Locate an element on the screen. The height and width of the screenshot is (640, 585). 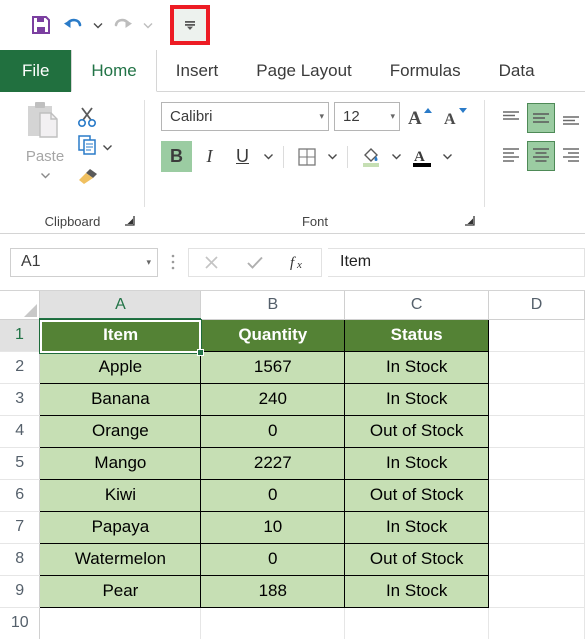
underline-dropdown-button is located at coordinates (268, 156).